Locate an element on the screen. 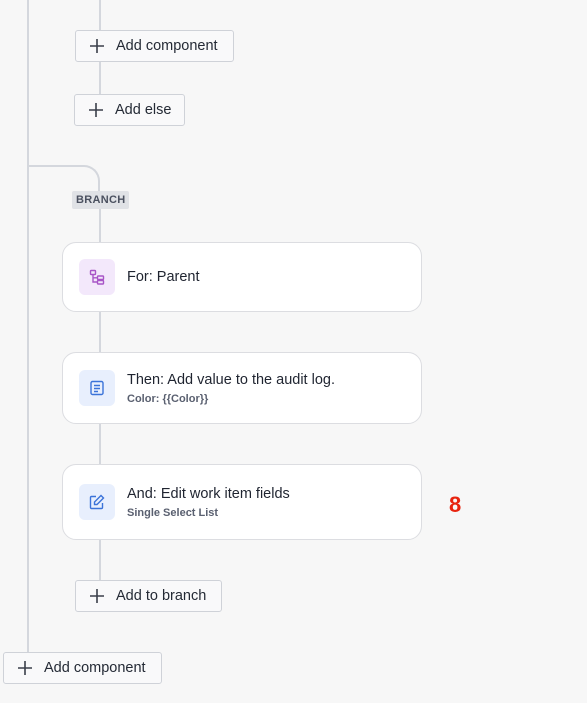  add-to-branch-button: Add to branch is located at coordinates (148, 596).